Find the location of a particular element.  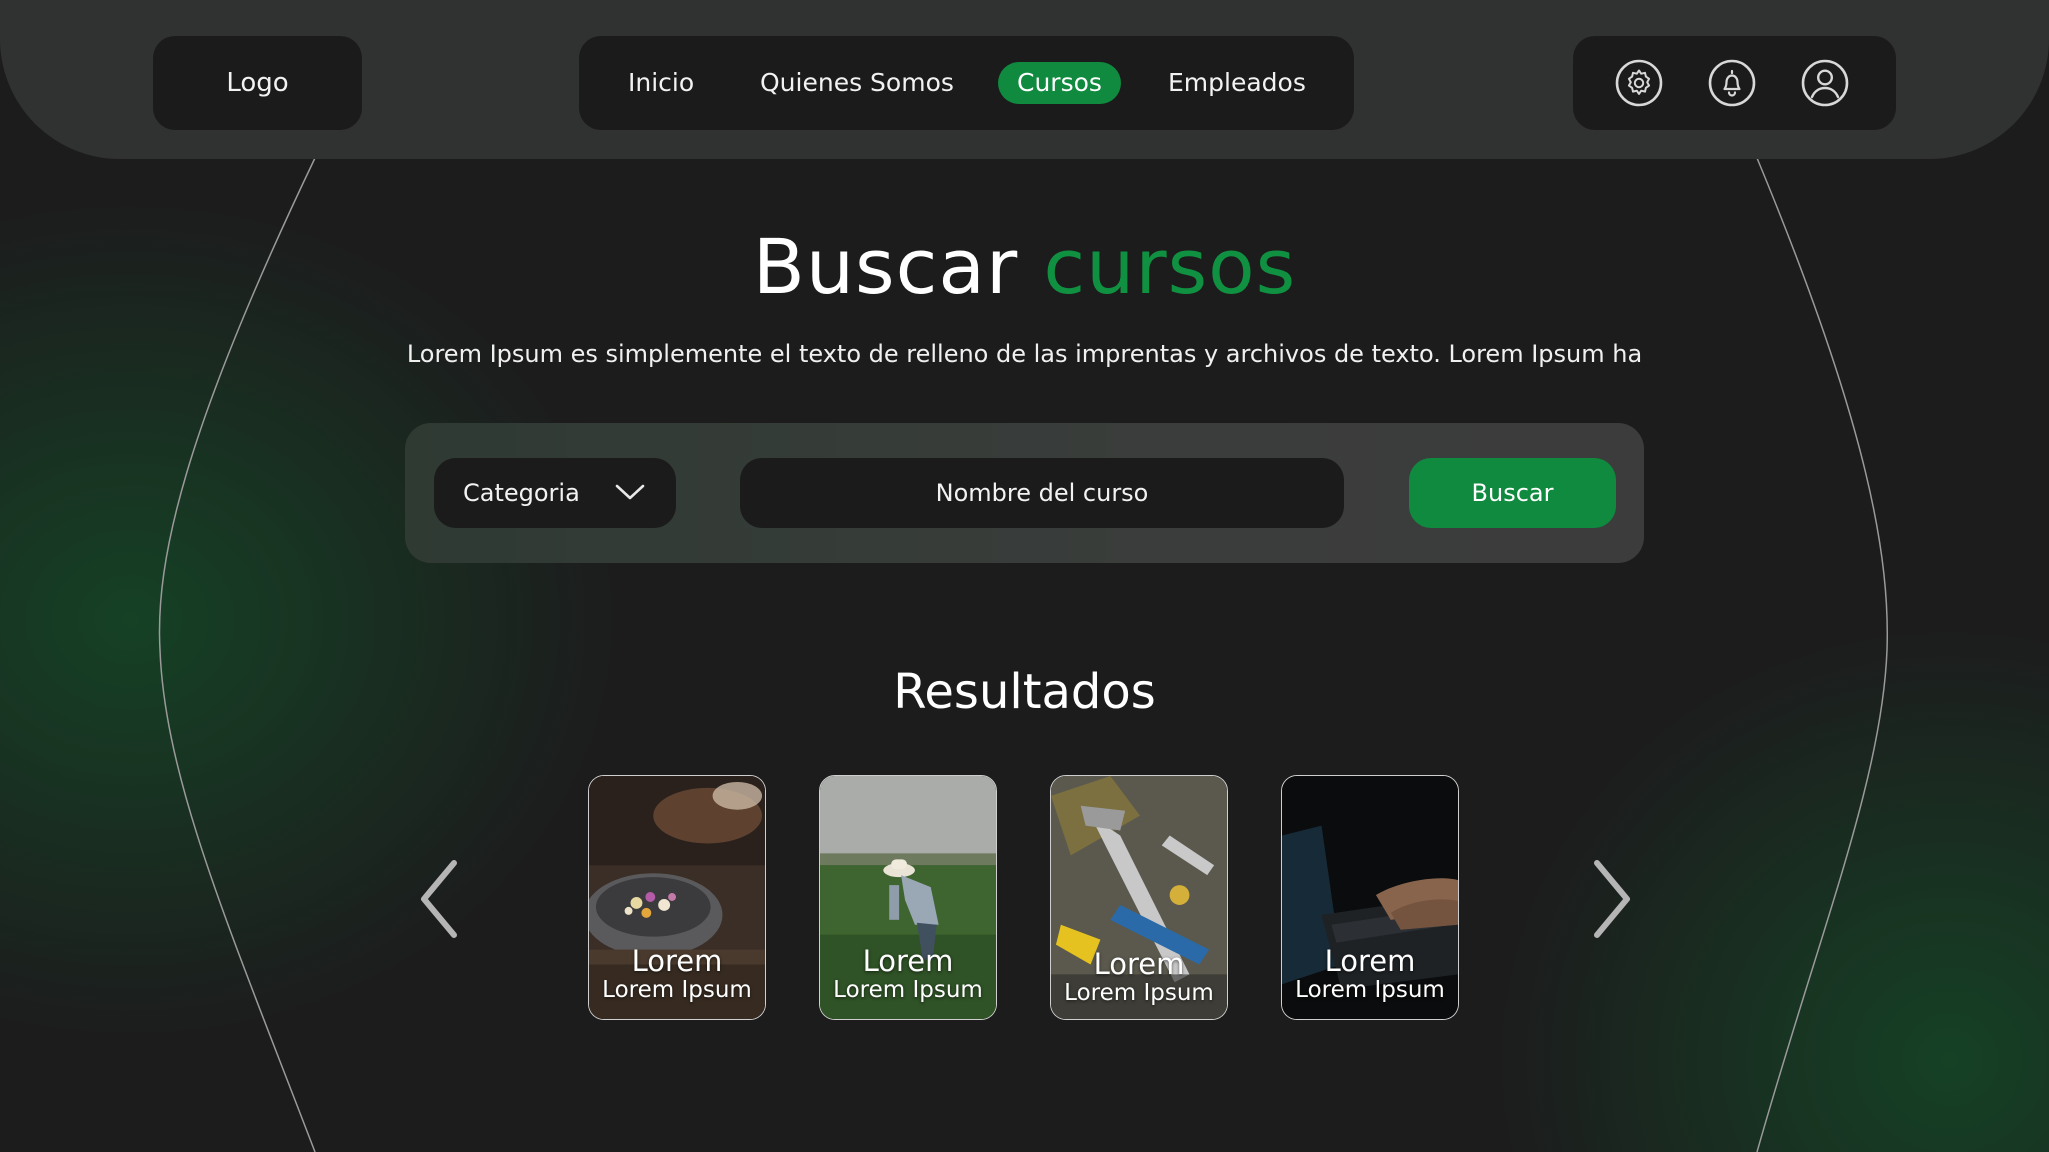

results-title: Resultados is located at coordinates (1024, 692).